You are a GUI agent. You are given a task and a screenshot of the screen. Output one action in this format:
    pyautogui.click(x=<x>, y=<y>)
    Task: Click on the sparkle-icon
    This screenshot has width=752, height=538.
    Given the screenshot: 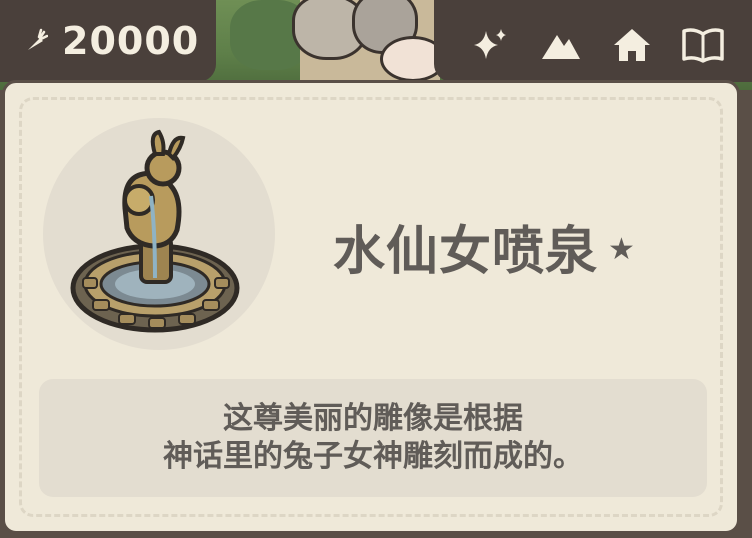 What is the action you would take?
    pyautogui.click(x=489, y=44)
    